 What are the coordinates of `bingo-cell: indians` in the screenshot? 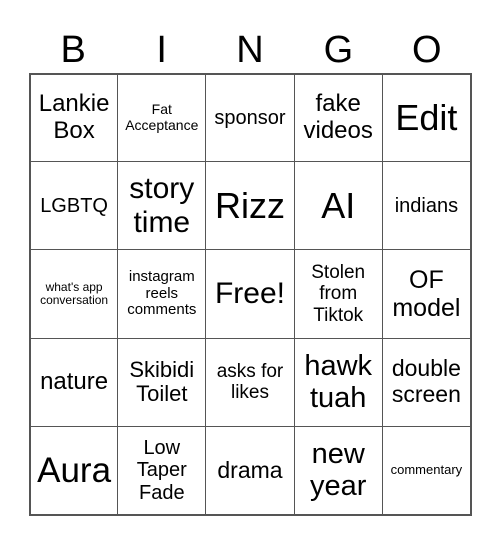 It's located at (426, 206).